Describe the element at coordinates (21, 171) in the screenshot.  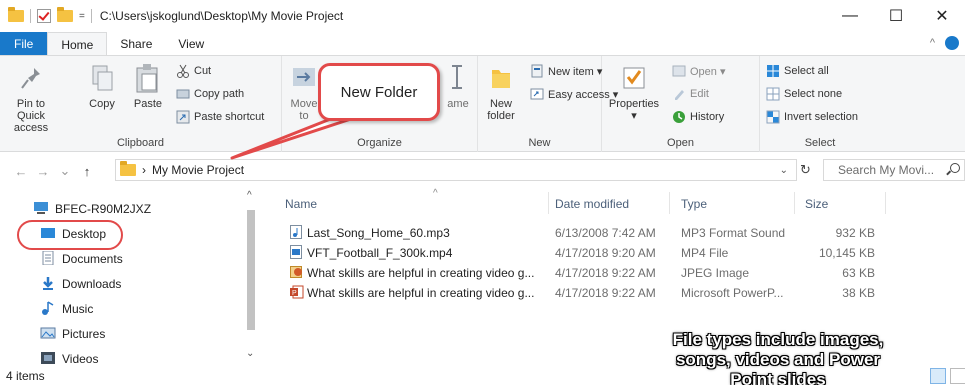
I see `back-button: ←` at that location.